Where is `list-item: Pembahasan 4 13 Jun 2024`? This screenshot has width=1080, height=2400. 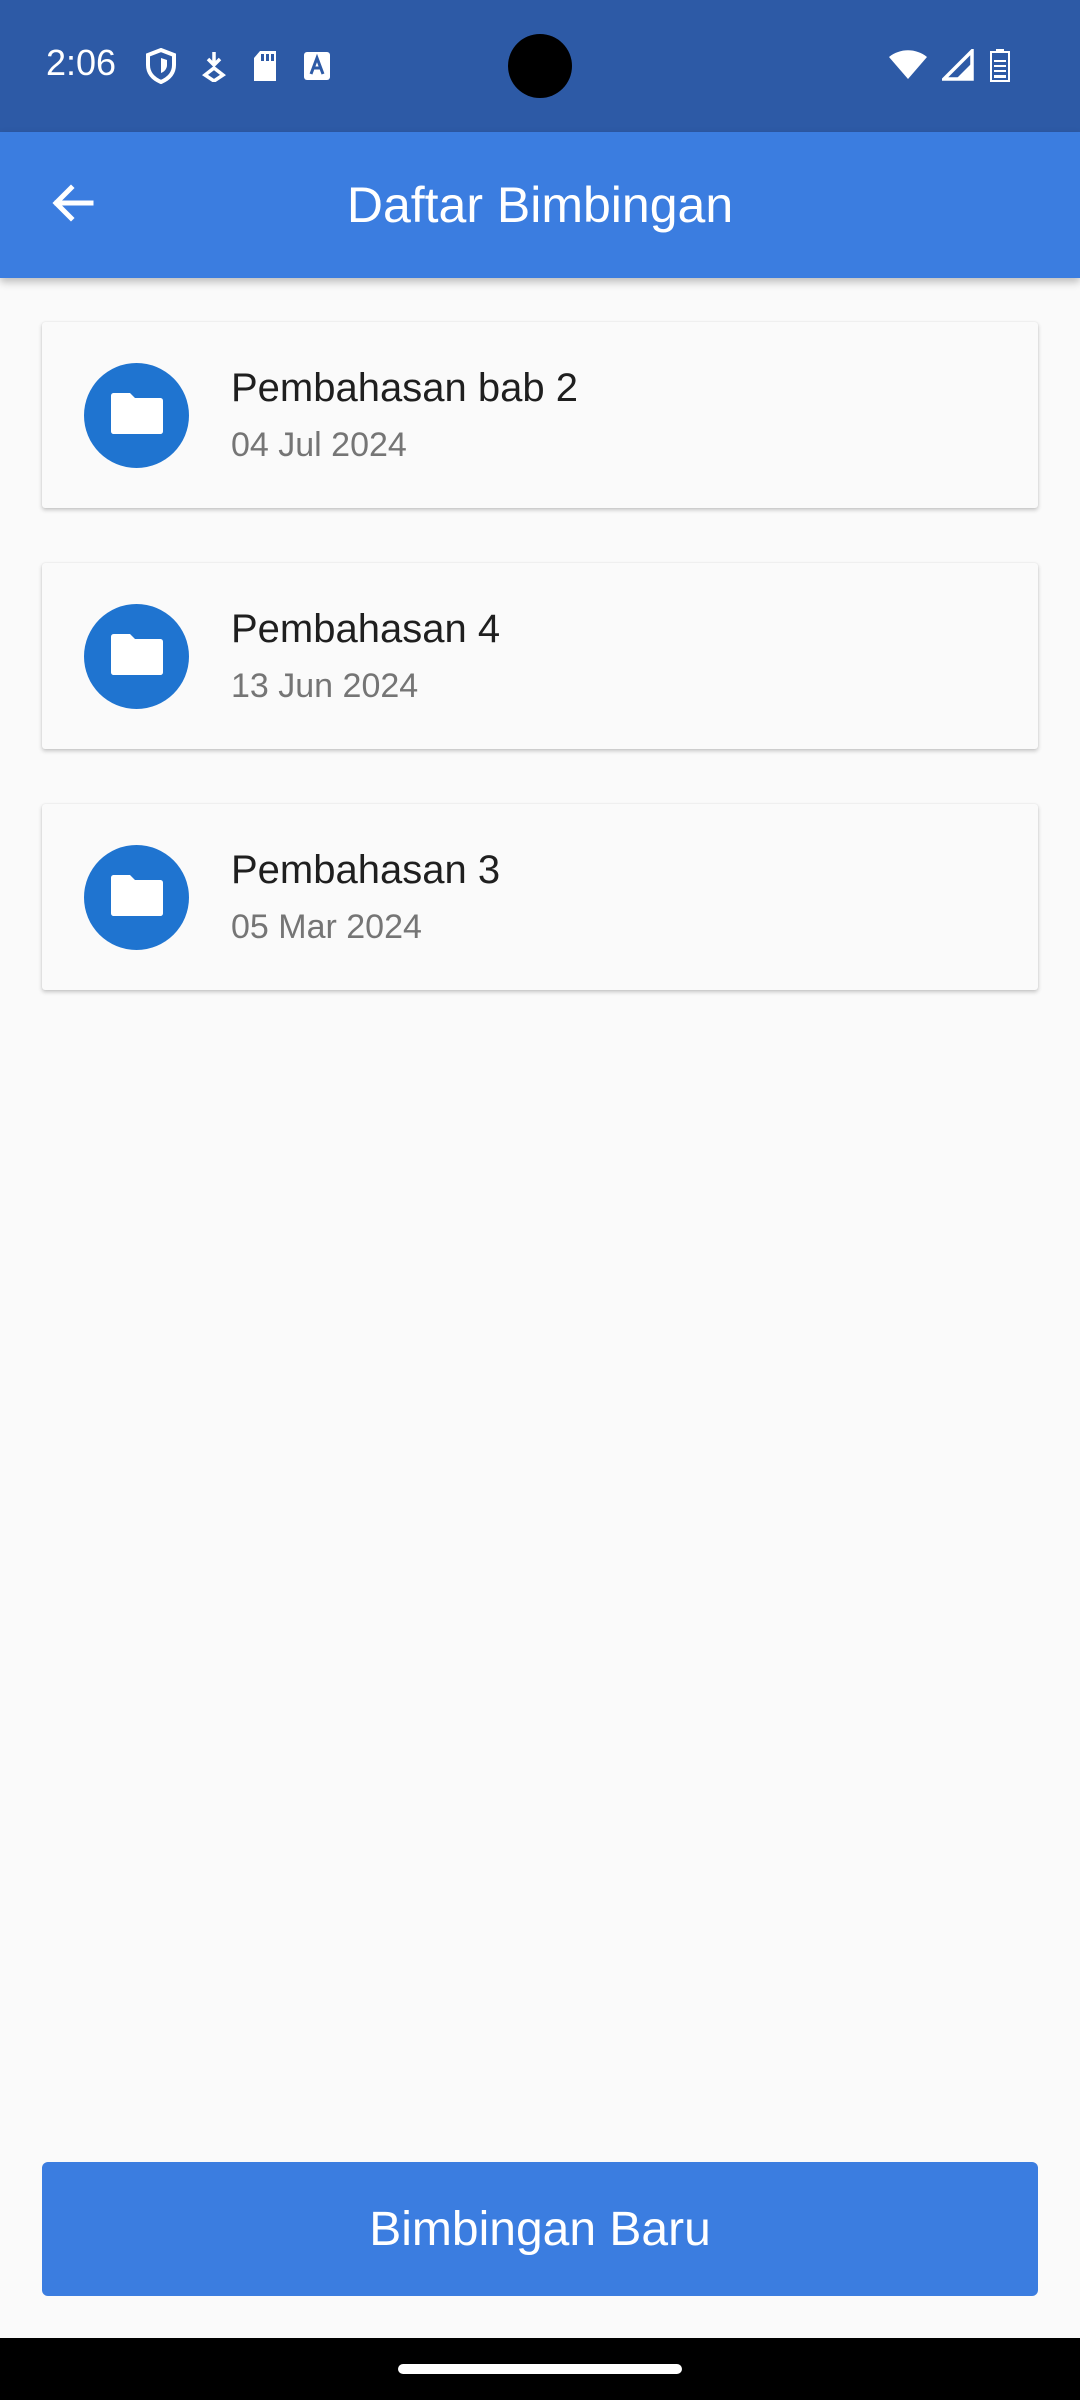
list-item: Pembahasan 4 13 Jun 2024 is located at coordinates (540, 656).